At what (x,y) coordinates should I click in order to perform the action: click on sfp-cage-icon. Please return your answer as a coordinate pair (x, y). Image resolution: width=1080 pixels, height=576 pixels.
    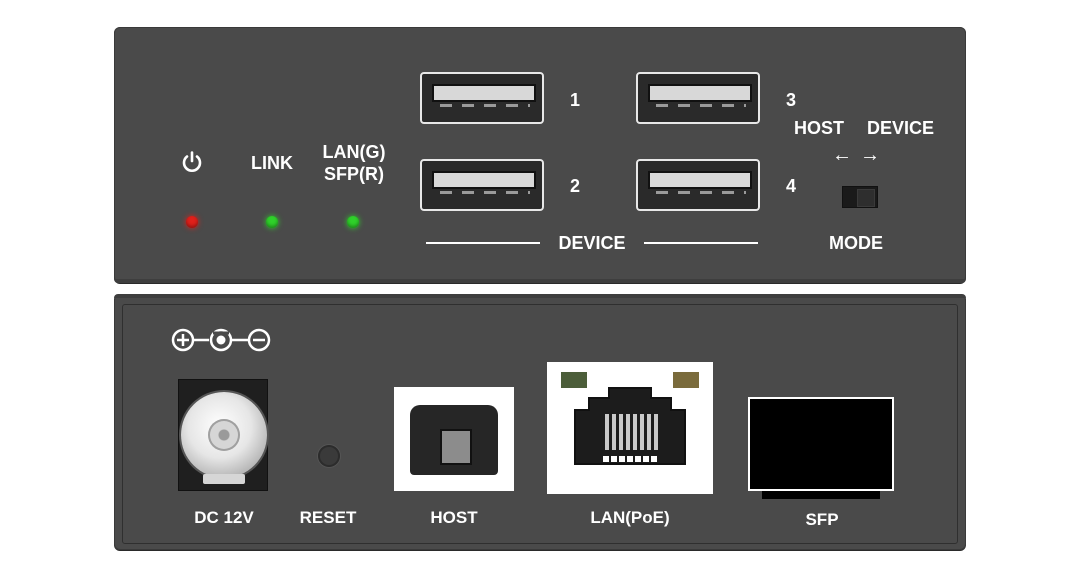
    Looking at the image, I should click on (821, 495).